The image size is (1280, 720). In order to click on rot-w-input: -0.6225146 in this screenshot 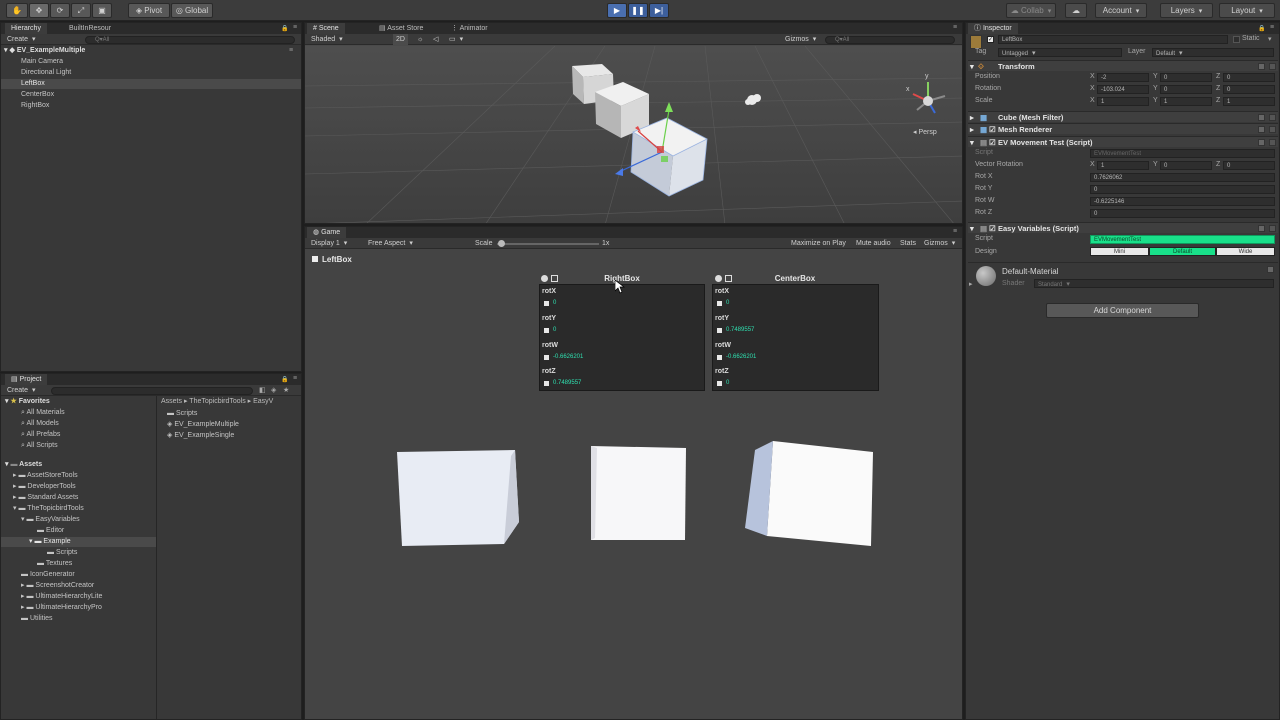, I will do `click(1182, 201)`.